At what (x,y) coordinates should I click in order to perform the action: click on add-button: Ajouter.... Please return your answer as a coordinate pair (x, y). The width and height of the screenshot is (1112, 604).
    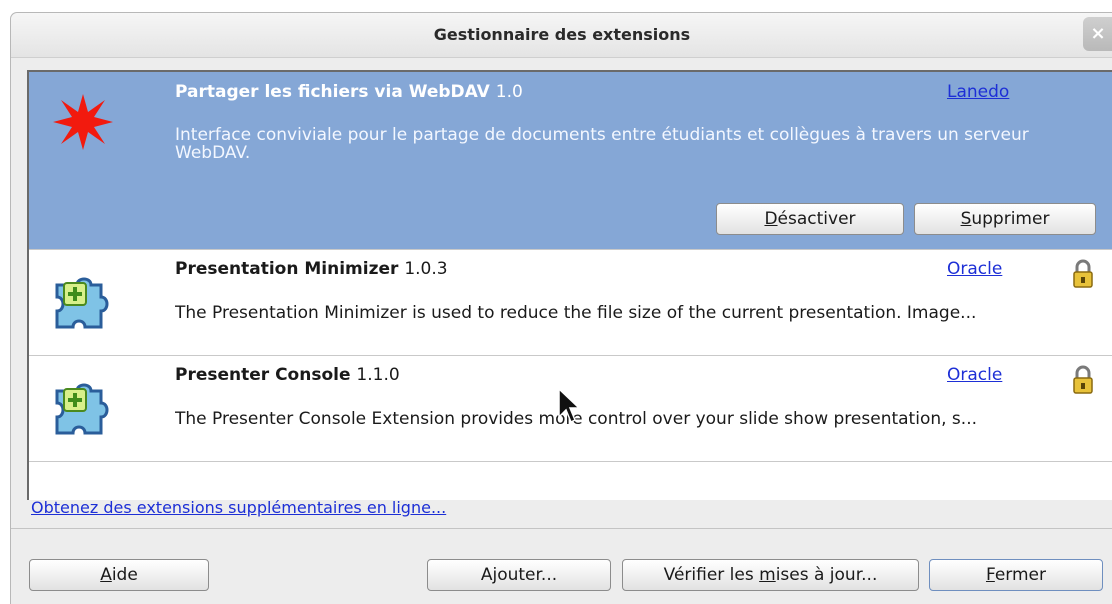
    Looking at the image, I should click on (519, 575).